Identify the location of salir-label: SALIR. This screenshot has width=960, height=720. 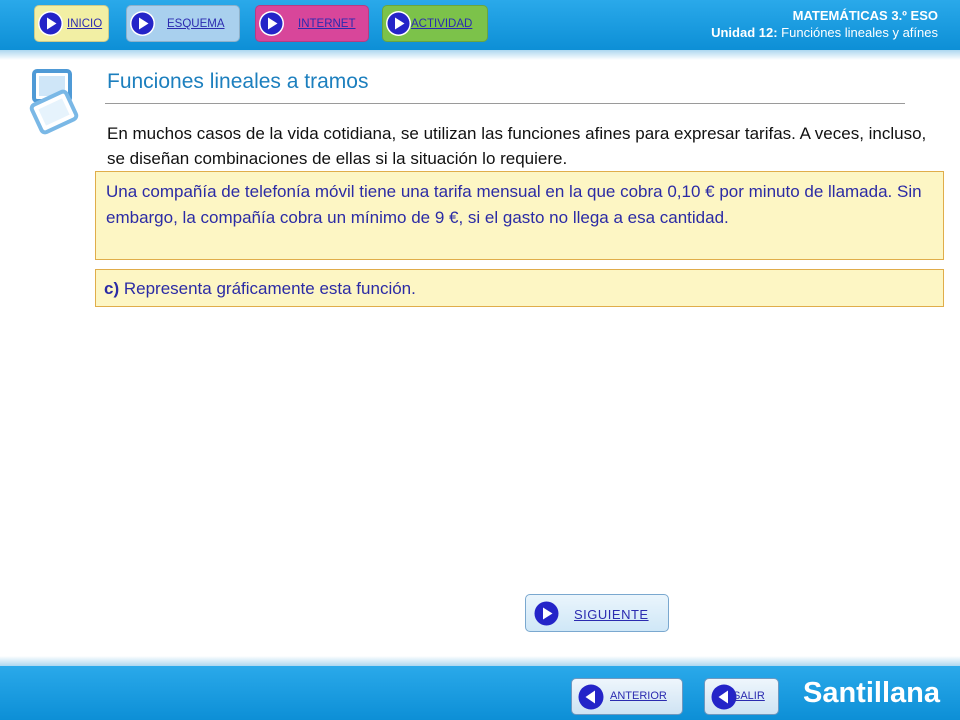
(749, 696).